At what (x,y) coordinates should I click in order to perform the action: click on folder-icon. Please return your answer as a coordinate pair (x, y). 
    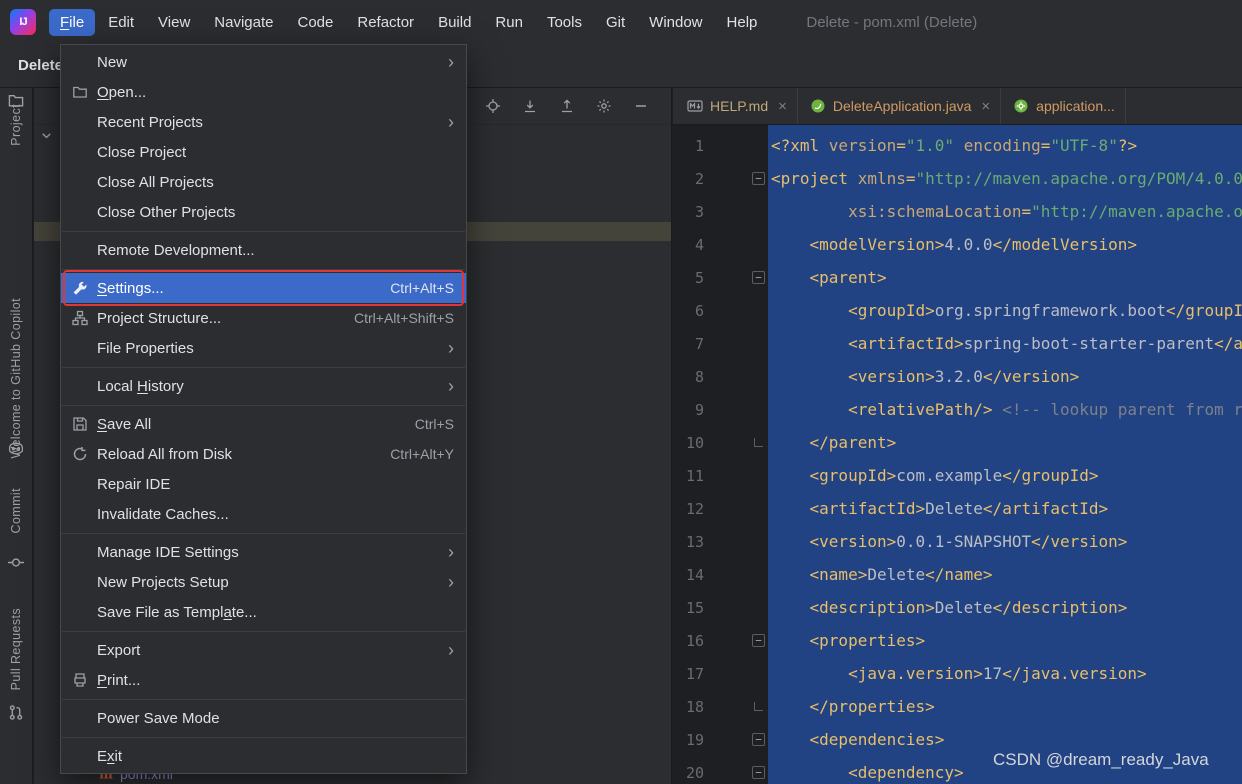
    Looking at the image, I should click on (16, 100).